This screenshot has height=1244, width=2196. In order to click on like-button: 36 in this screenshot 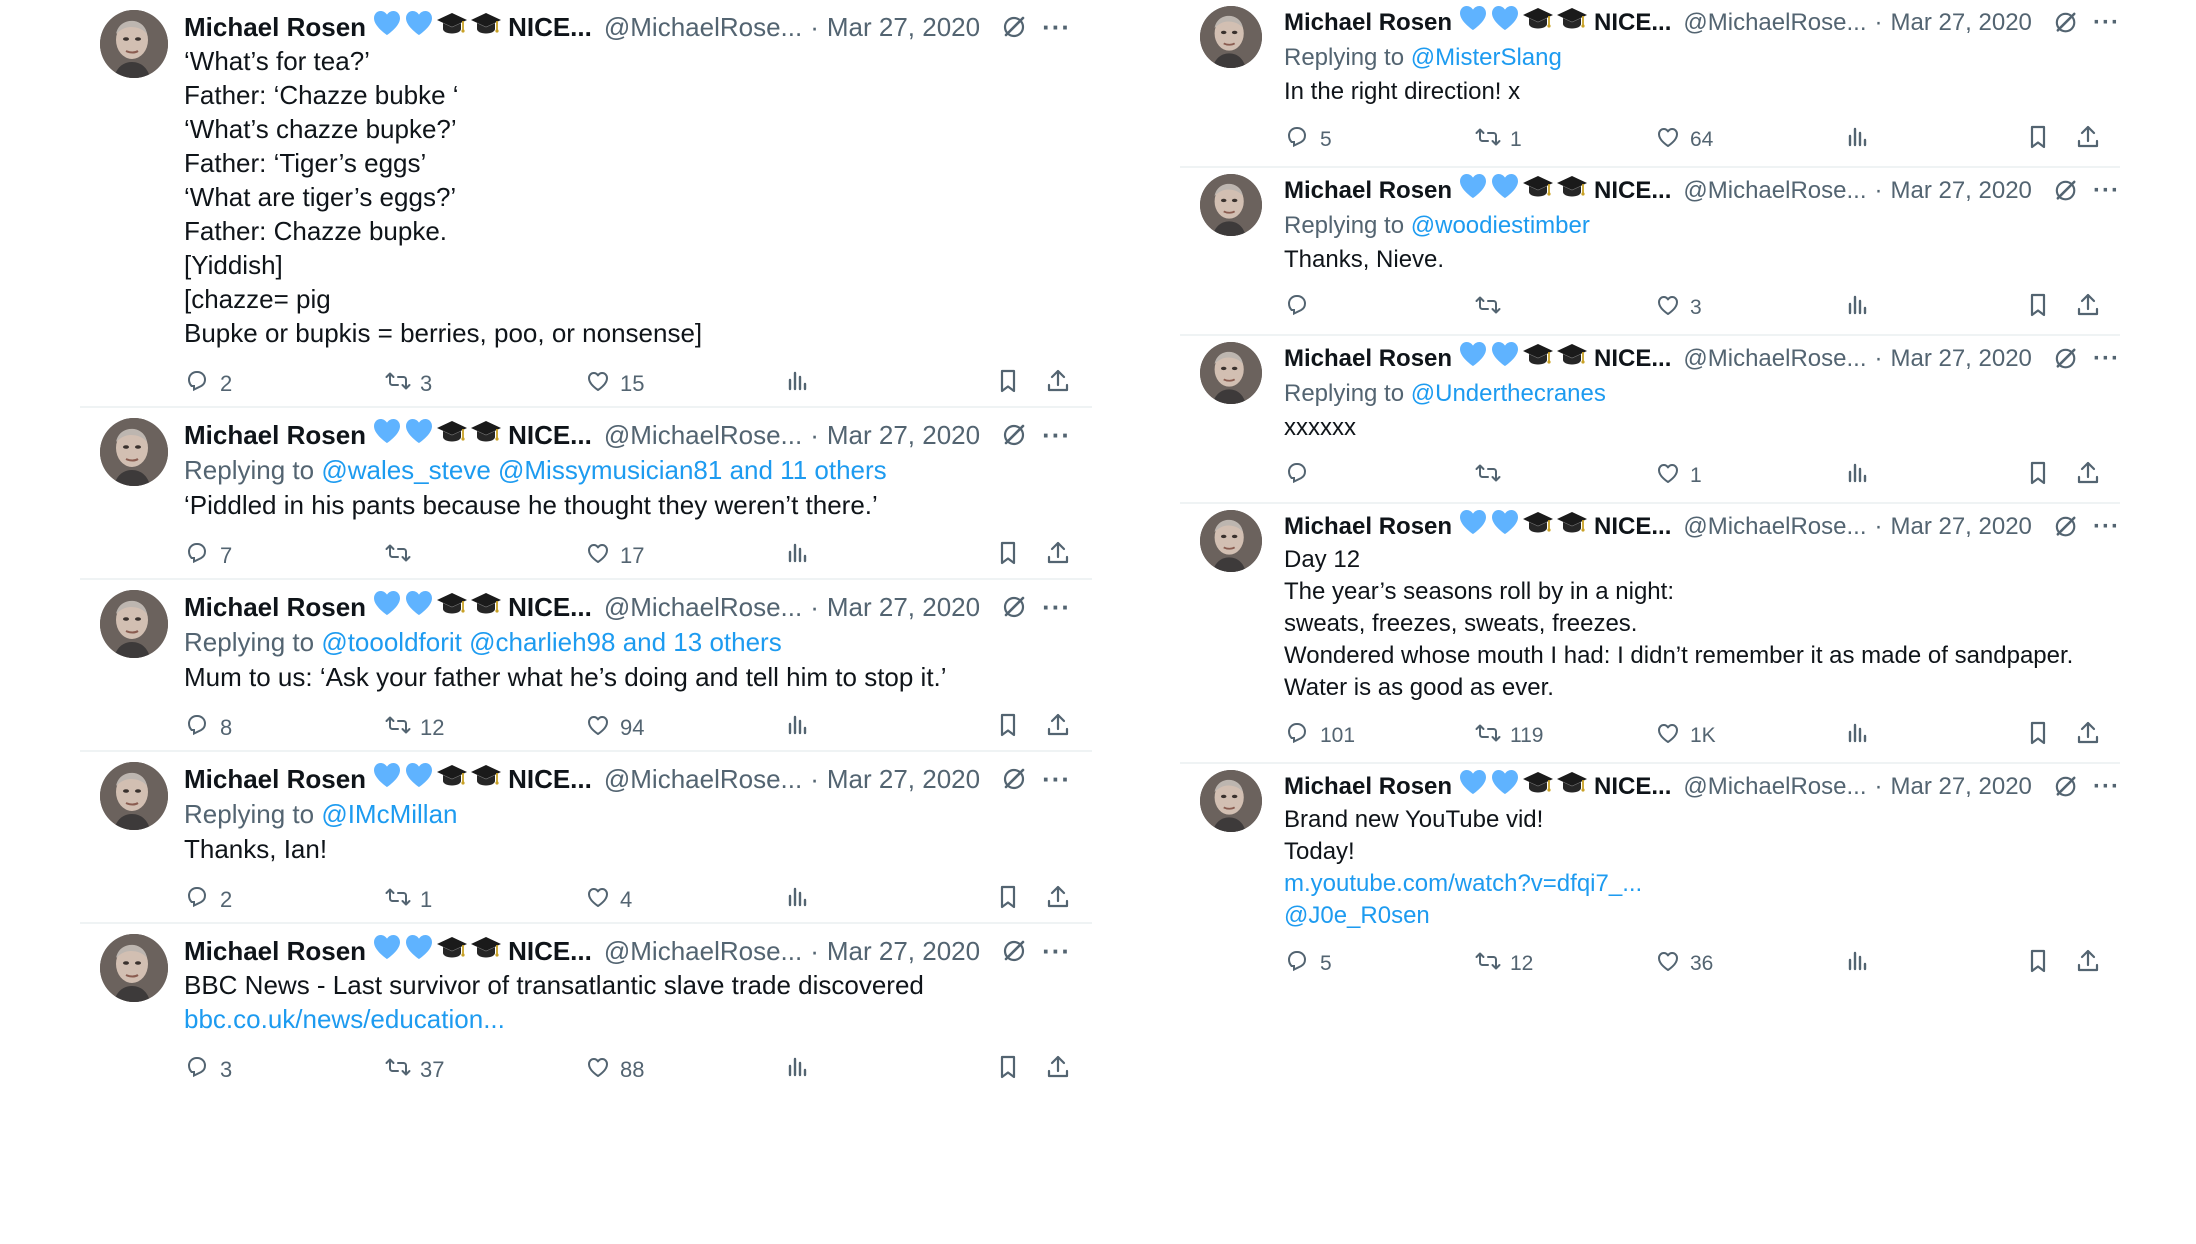, I will do `click(1683, 964)`.